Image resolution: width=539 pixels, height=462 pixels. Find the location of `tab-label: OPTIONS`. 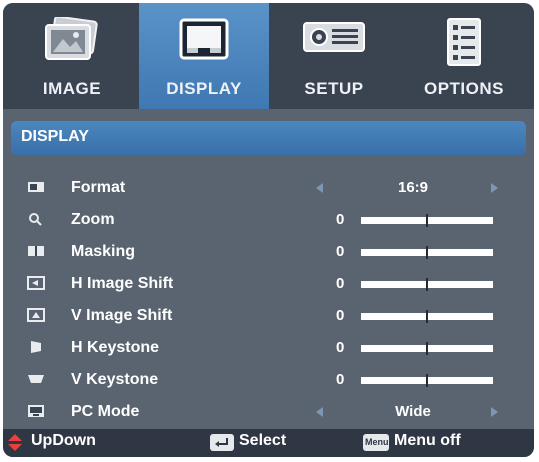

tab-label: OPTIONS is located at coordinates (463, 88).